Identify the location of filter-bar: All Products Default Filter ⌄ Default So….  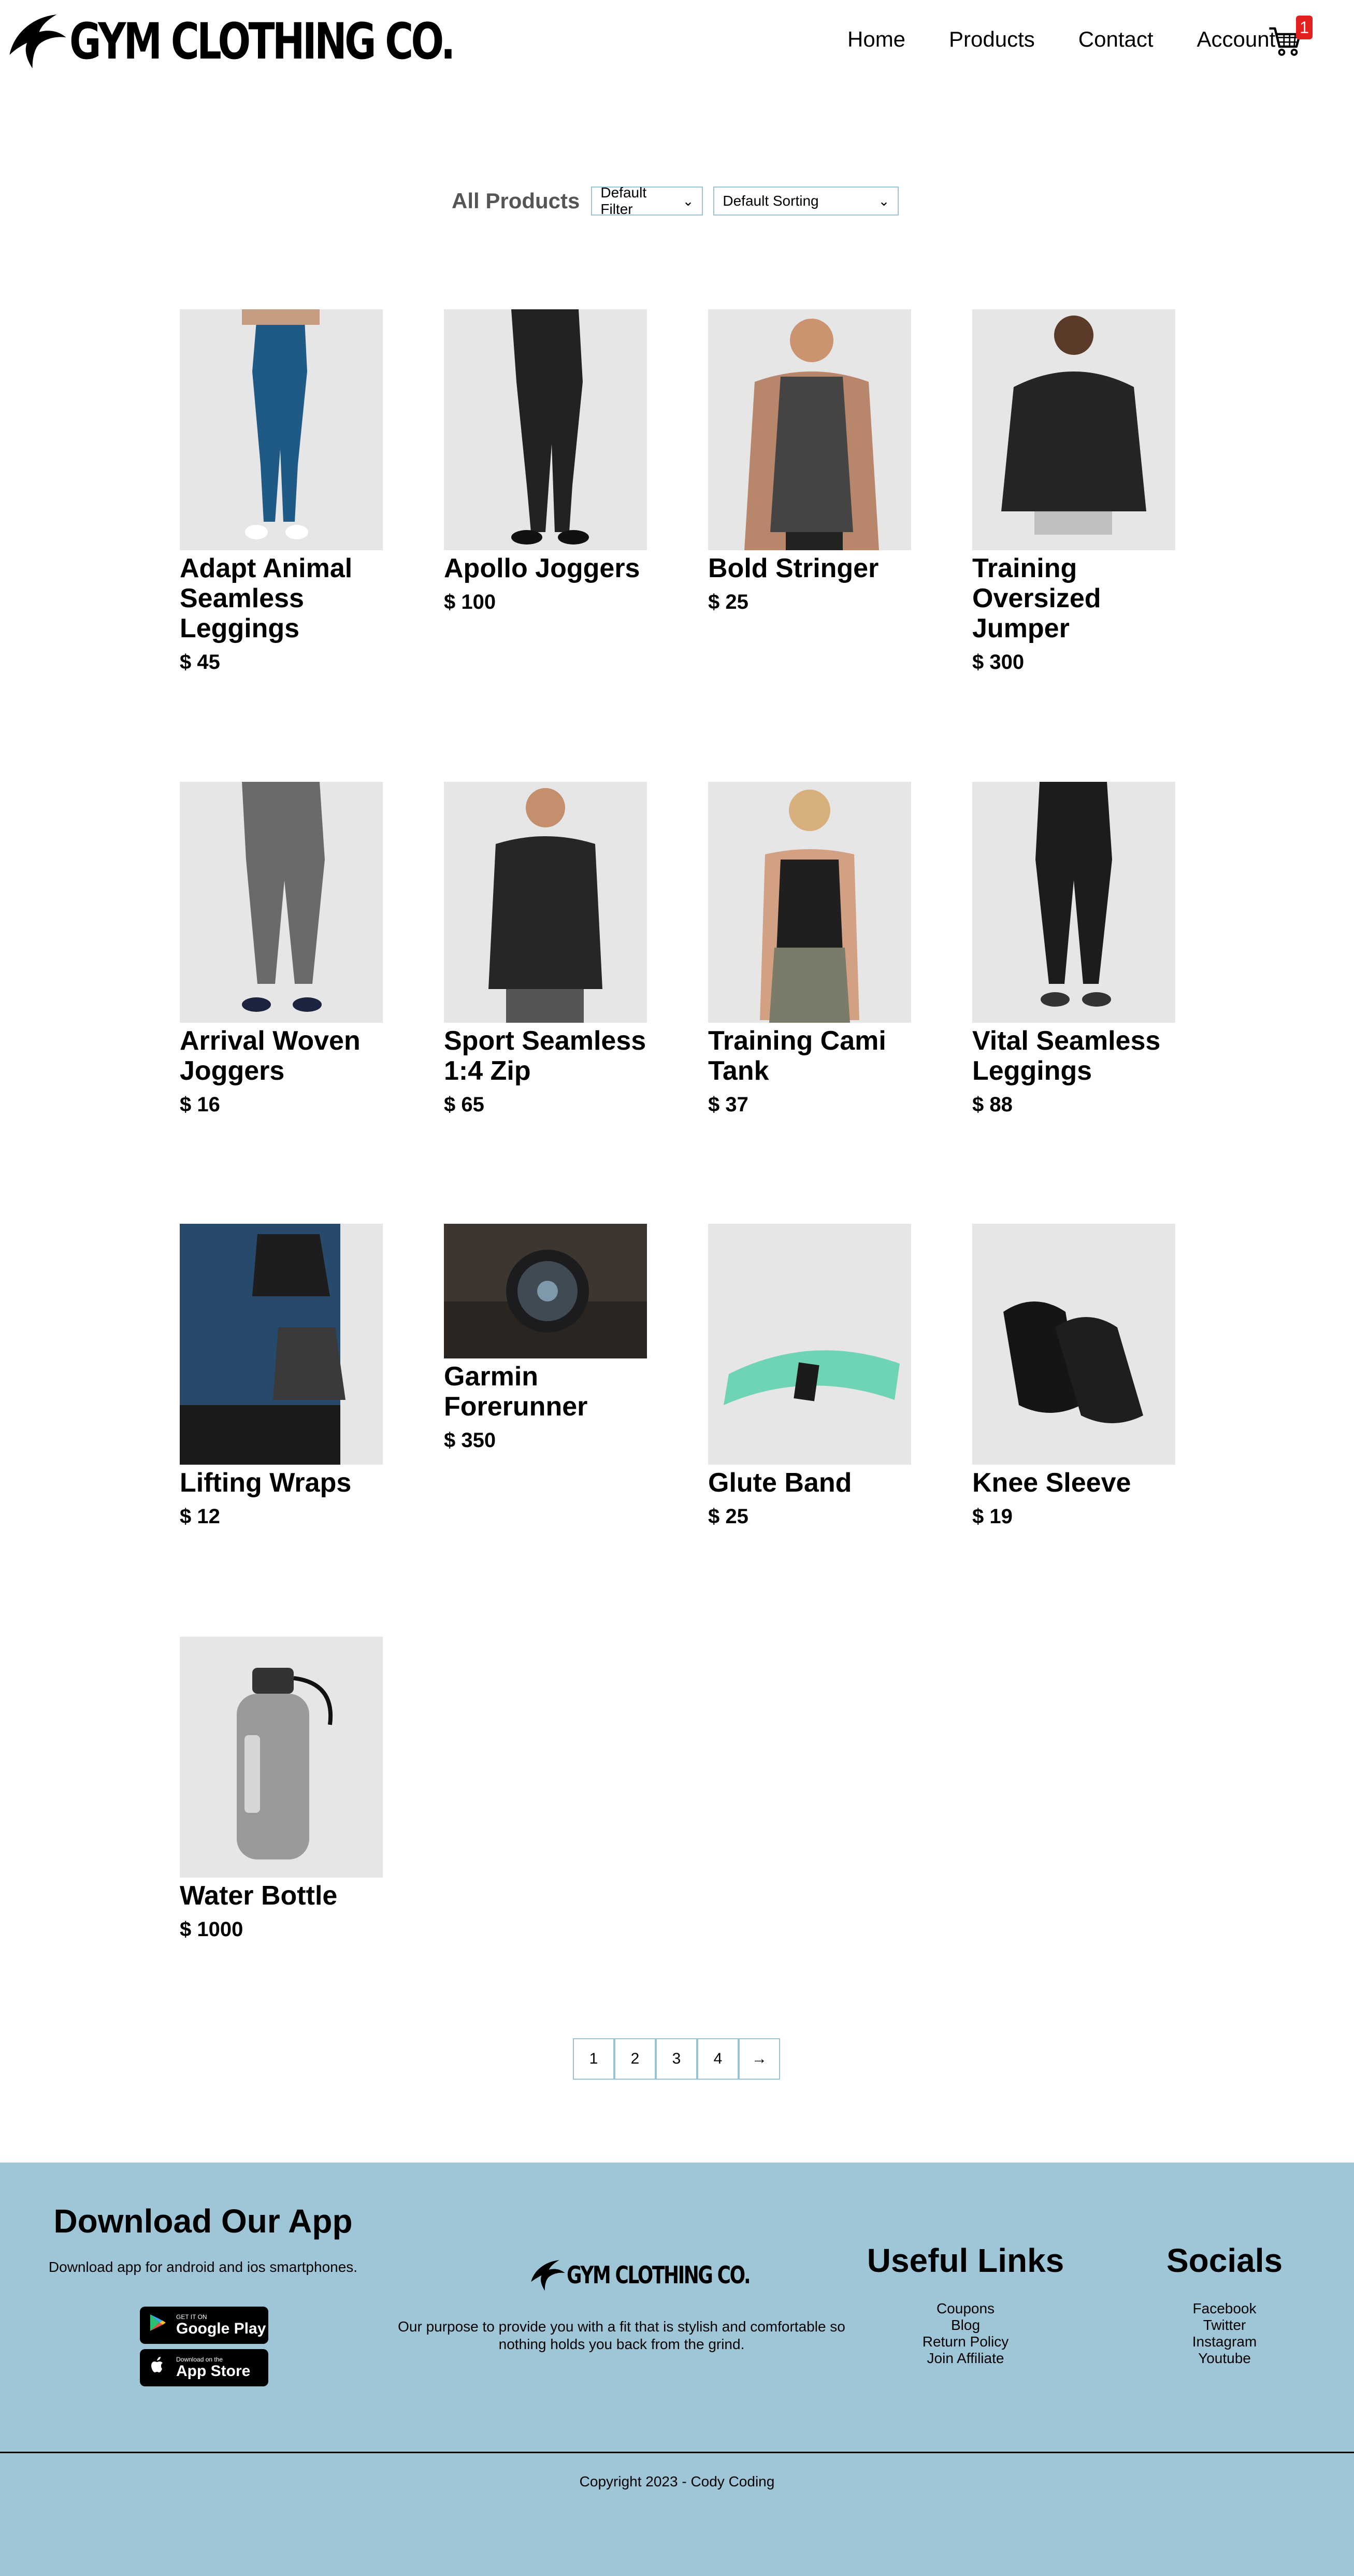
(680, 200).